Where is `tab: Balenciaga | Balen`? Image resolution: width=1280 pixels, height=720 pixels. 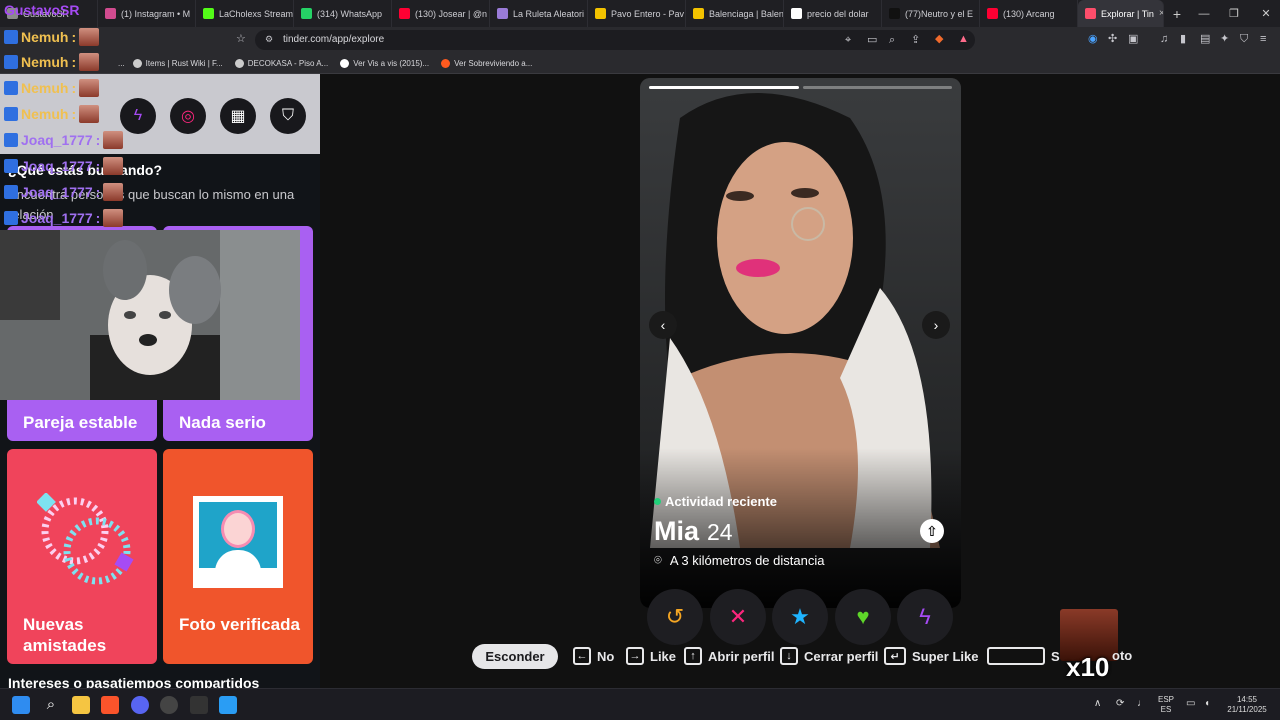 tab: Balenciaga | Balen is located at coordinates (735, 13).